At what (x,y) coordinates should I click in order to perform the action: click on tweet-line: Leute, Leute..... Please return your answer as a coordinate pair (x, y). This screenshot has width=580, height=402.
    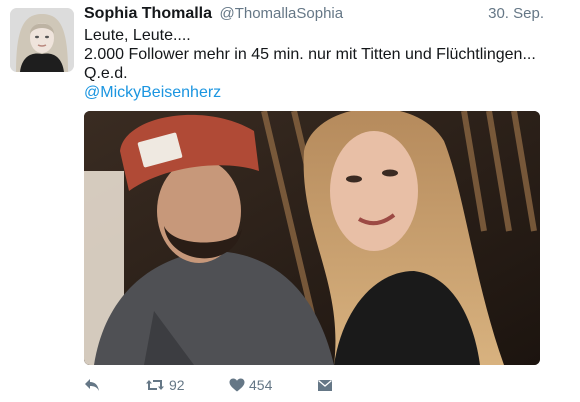
    Looking at the image, I should click on (137, 35).